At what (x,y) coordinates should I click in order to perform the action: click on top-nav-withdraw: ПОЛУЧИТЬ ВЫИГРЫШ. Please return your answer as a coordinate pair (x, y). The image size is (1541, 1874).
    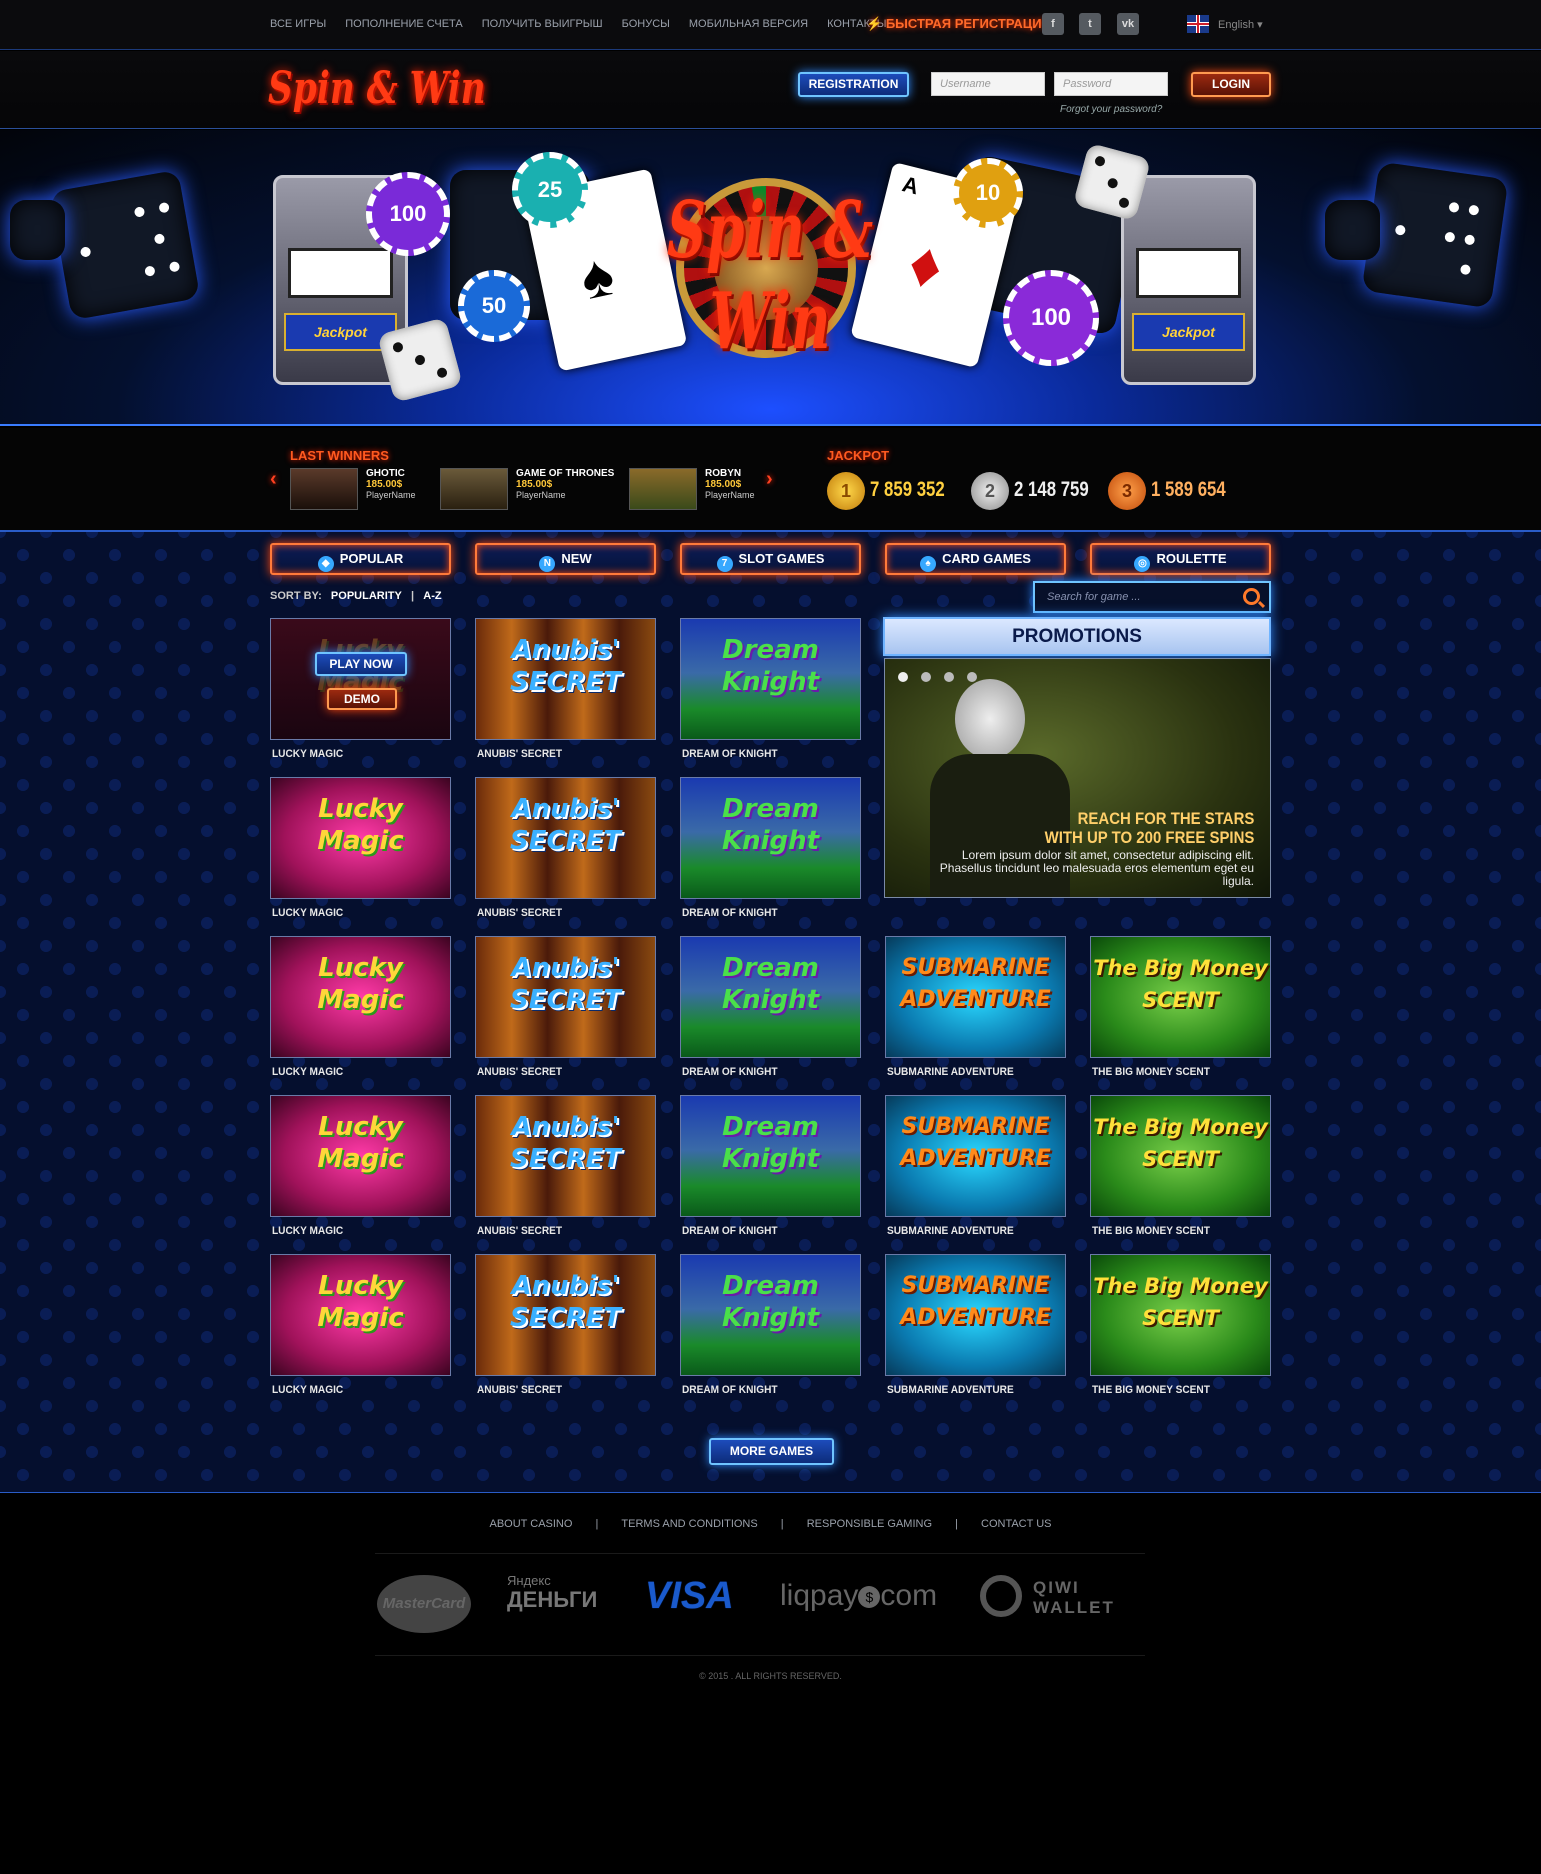
    Looking at the image, I should click on (542, 24).